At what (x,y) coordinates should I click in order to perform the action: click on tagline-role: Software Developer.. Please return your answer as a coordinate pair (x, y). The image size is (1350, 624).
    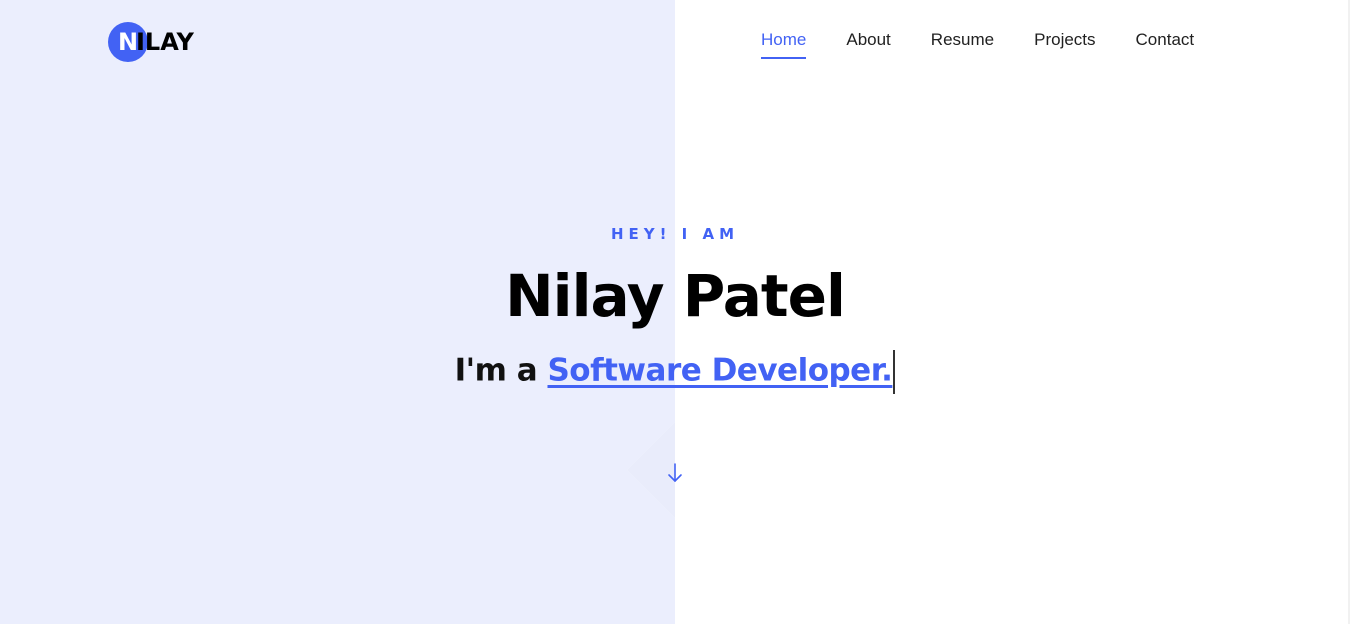
    Looking at the image, I should click on (720, 370).